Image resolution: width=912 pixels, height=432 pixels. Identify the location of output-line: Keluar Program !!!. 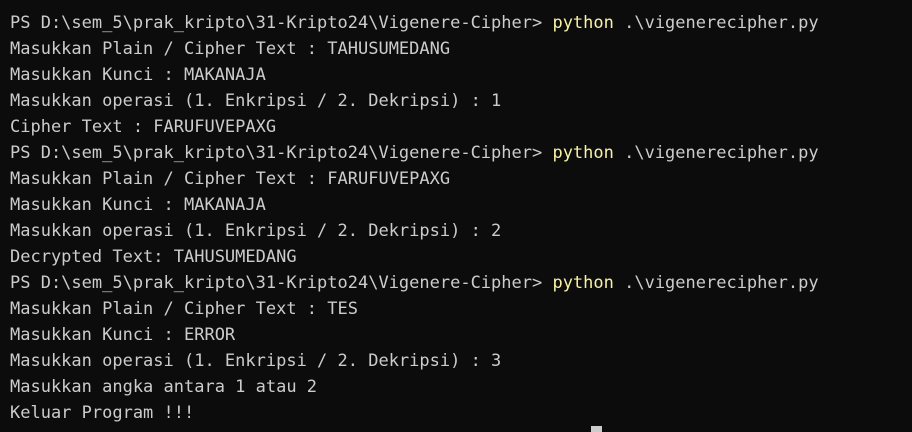
(102, 413).